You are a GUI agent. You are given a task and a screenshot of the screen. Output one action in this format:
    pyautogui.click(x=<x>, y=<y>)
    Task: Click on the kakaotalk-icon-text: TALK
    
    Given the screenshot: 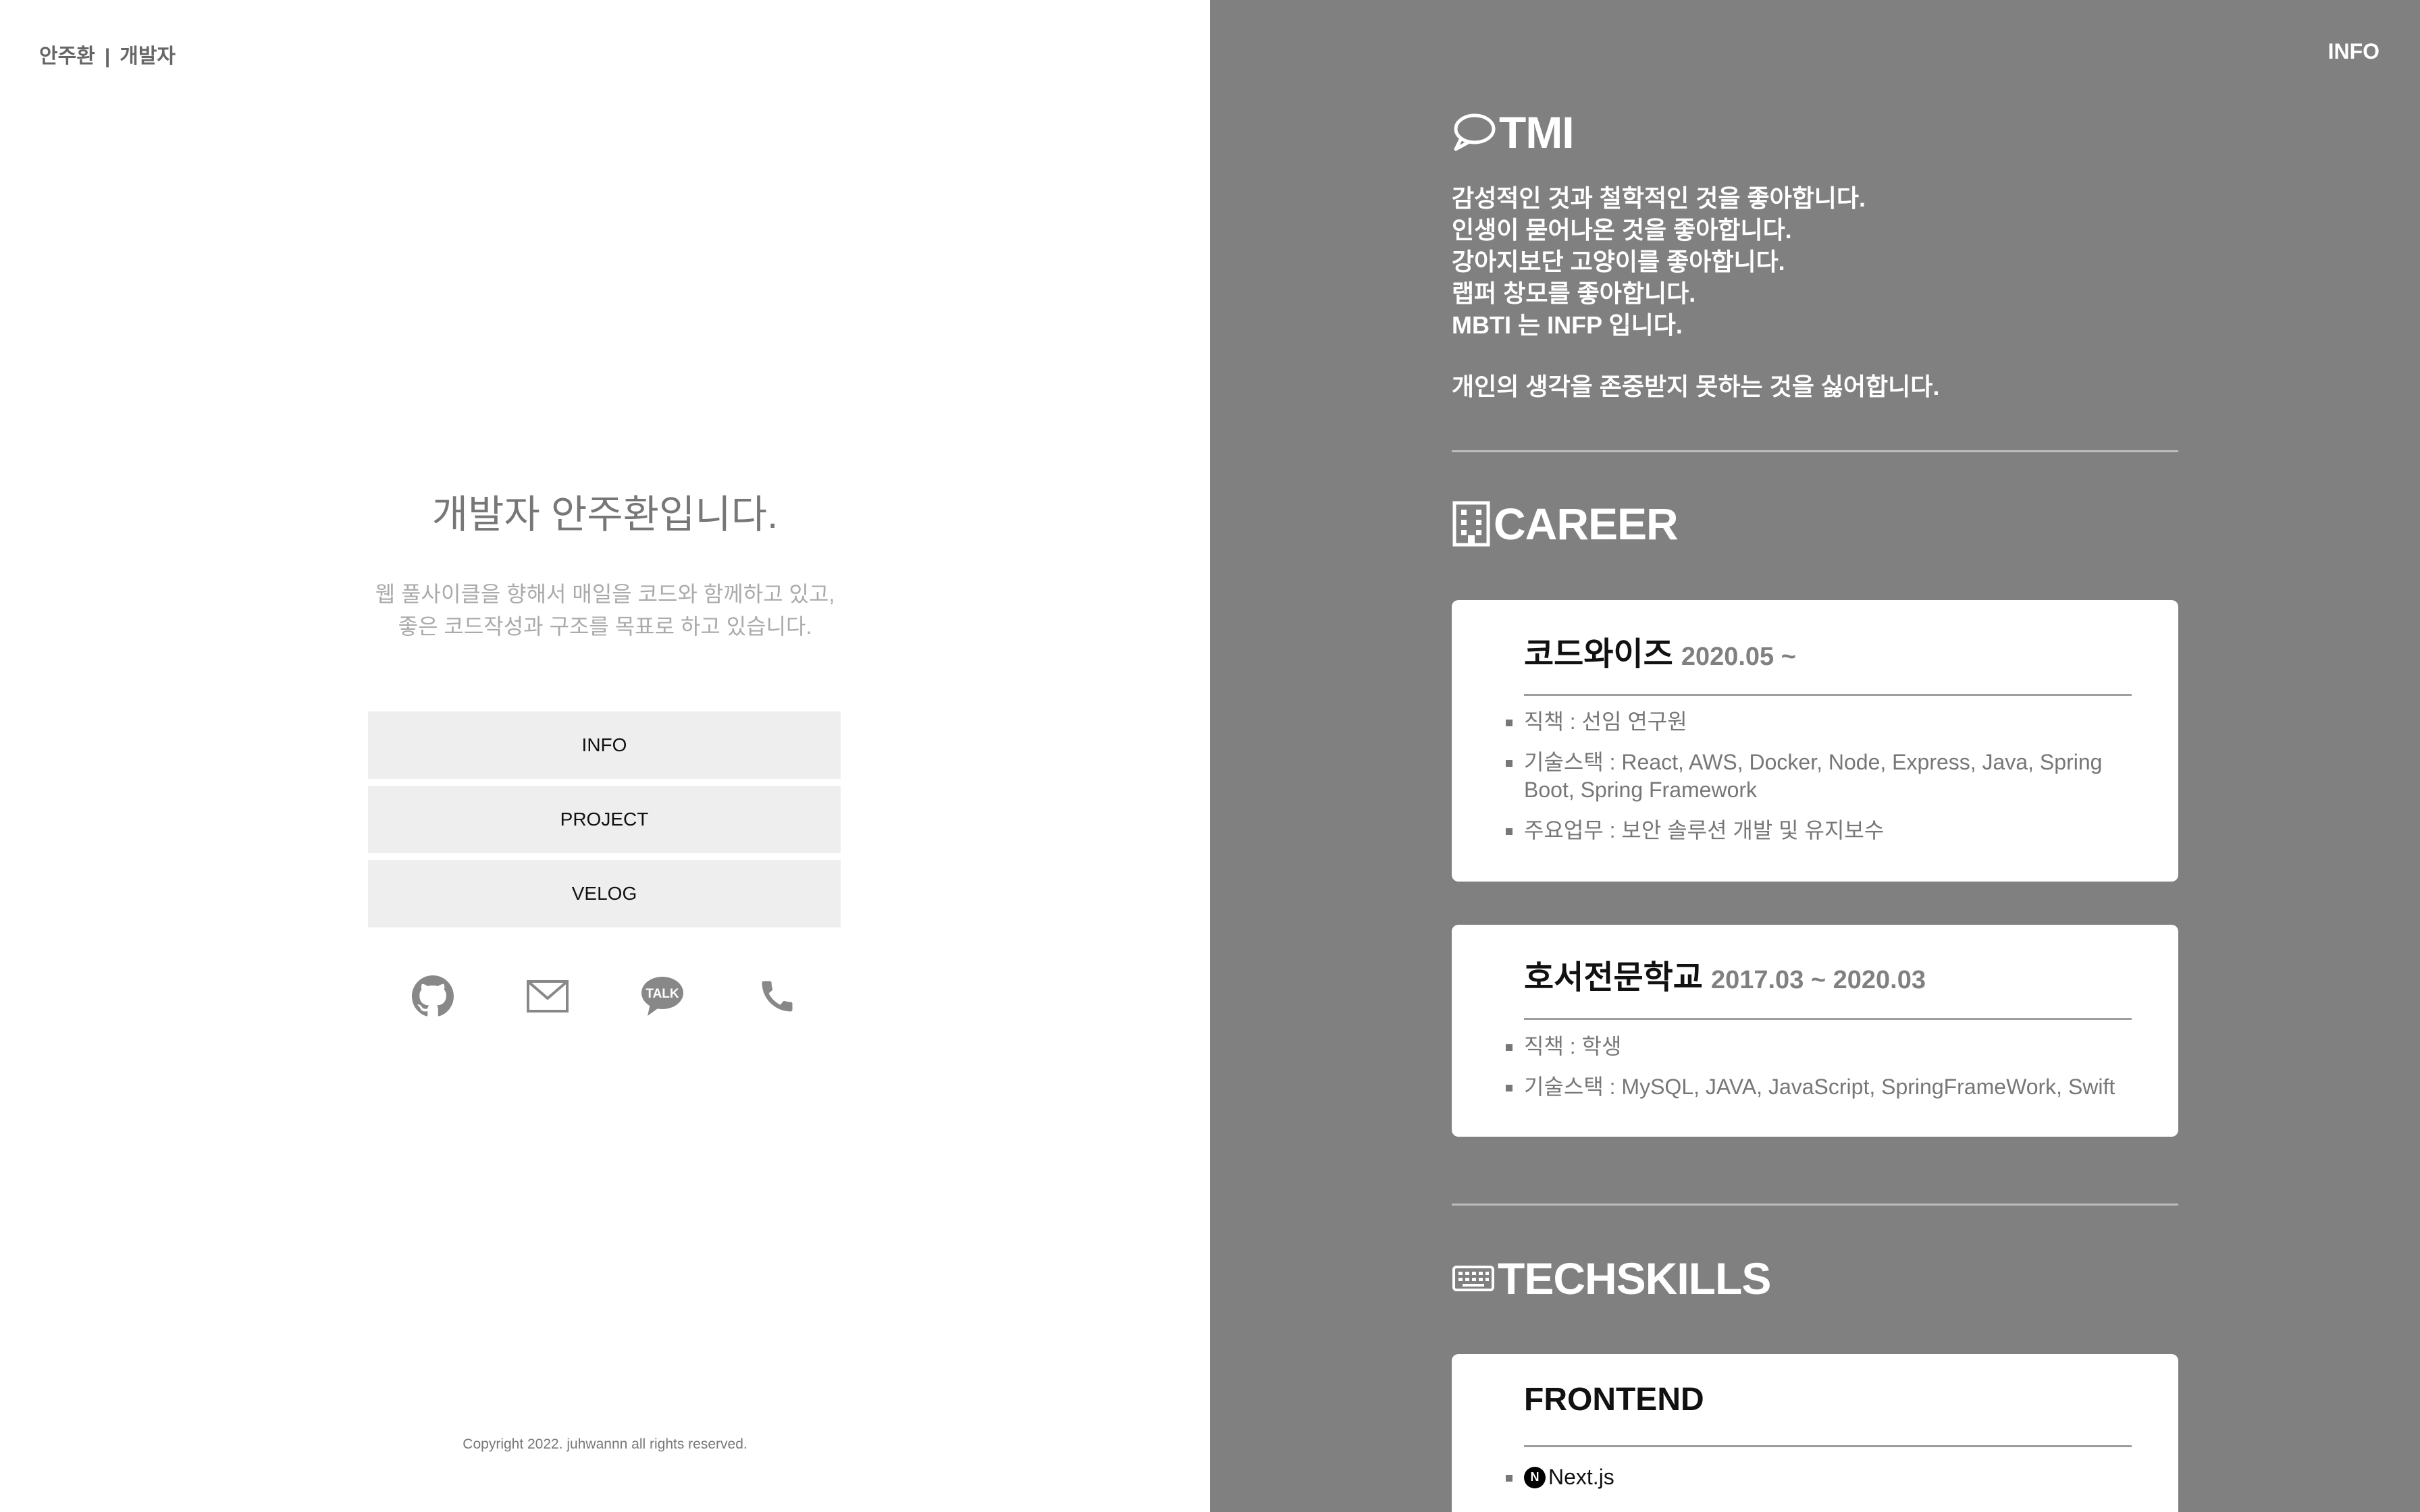 What is the action you would take?
    pyautogui.click(x=662, y=994)
    